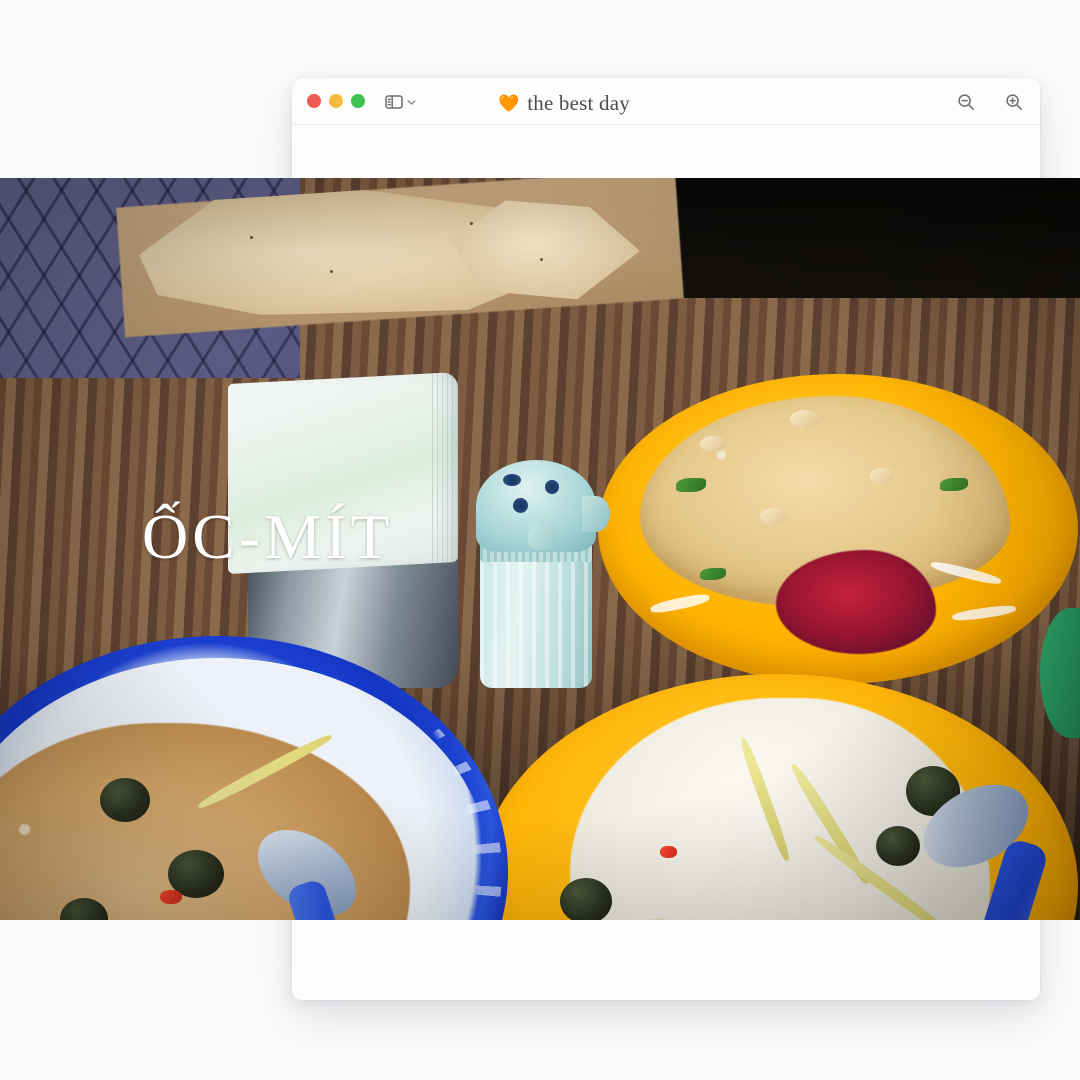 Image resolution: width=1080 pixels, height=1080 pixels. I want to click on minimize-button, so click(336, 101).